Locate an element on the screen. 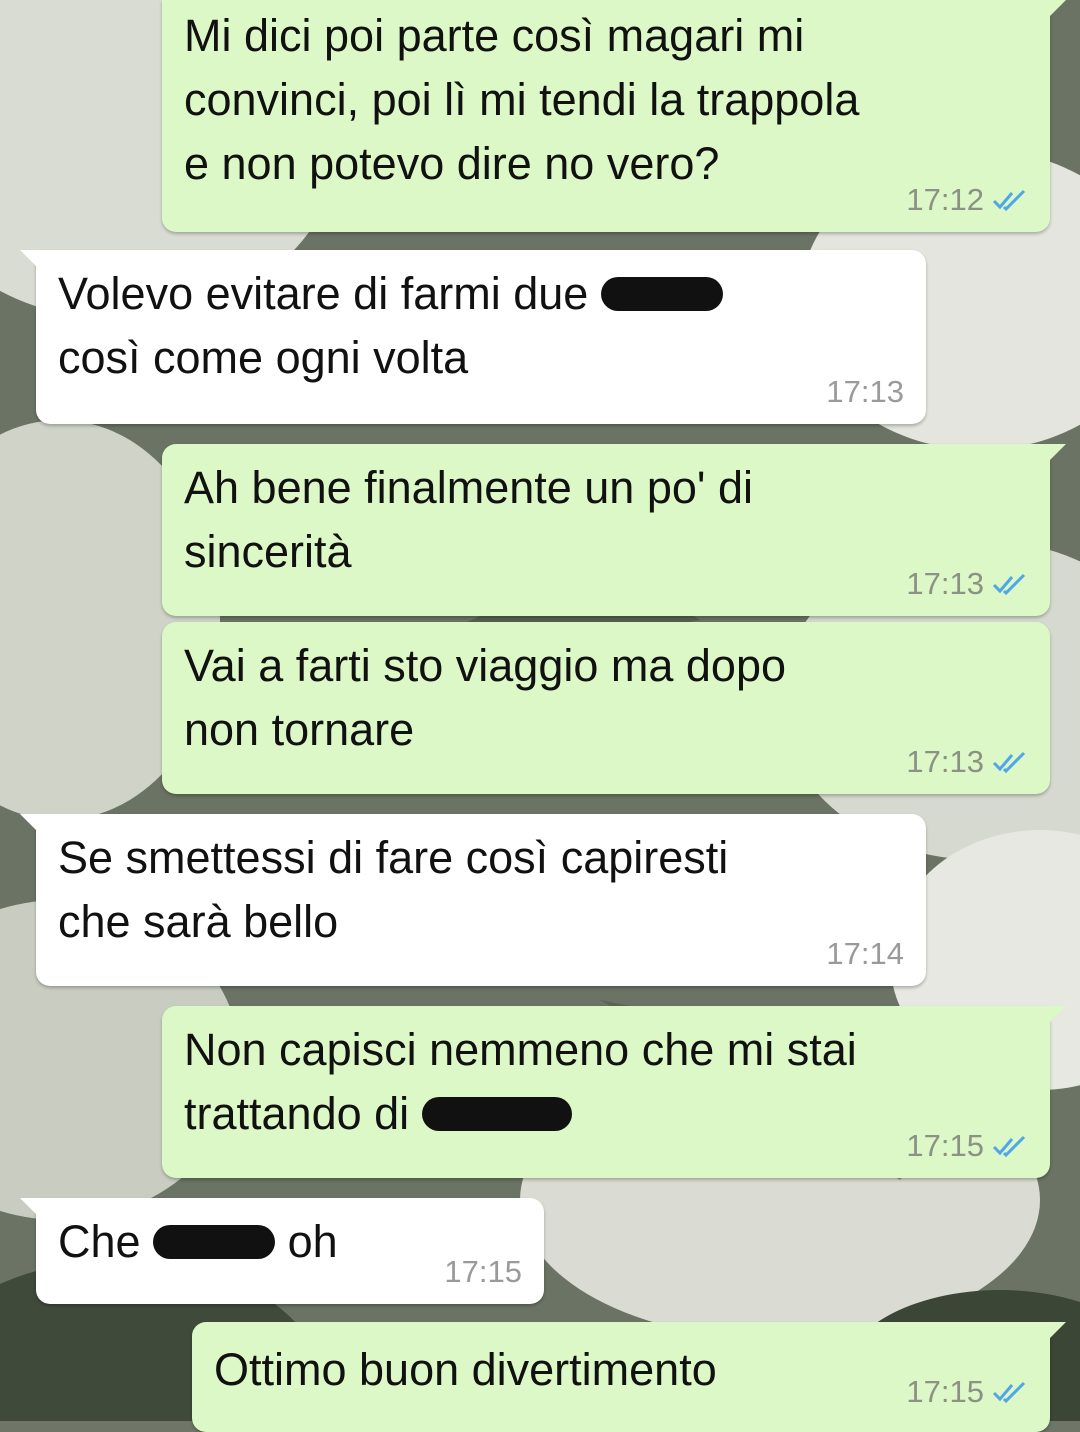  message-text-part: così come ogni volta is located at coordinates (263, 357).